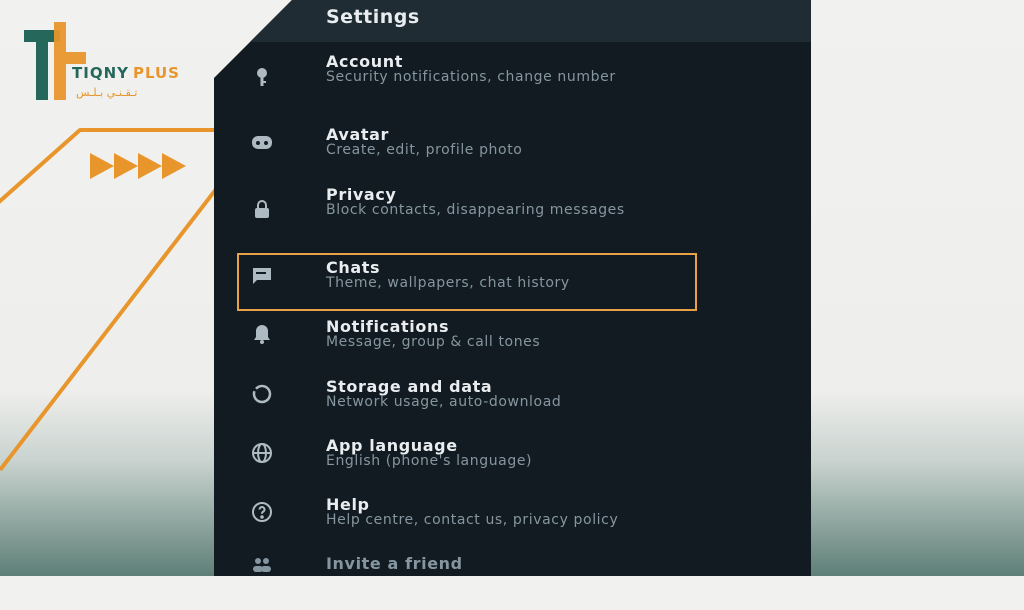 This screenshot has width=1024, height=610. I want to click on brand-name-main: TIQNY, so click(100, 73).